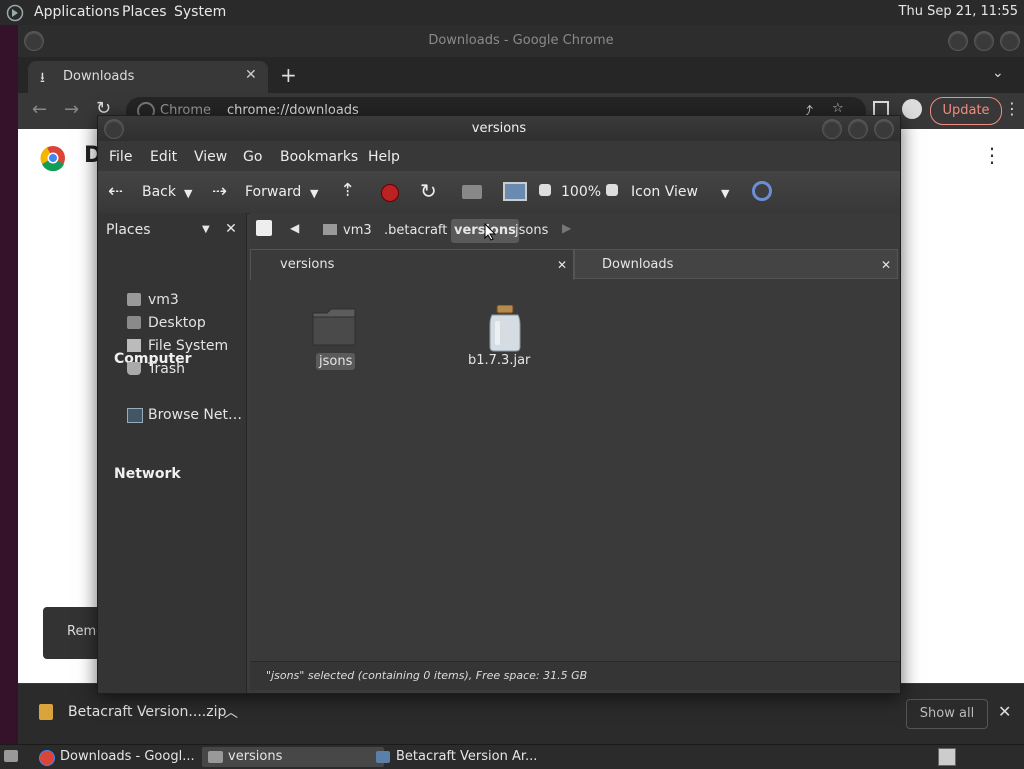 The image size is (1024, 769). What do you see at coordinates (998, 73) in the screenshot?
I see `tab-search-chevron-icon: ⌄` at bounding box center [998, 73].